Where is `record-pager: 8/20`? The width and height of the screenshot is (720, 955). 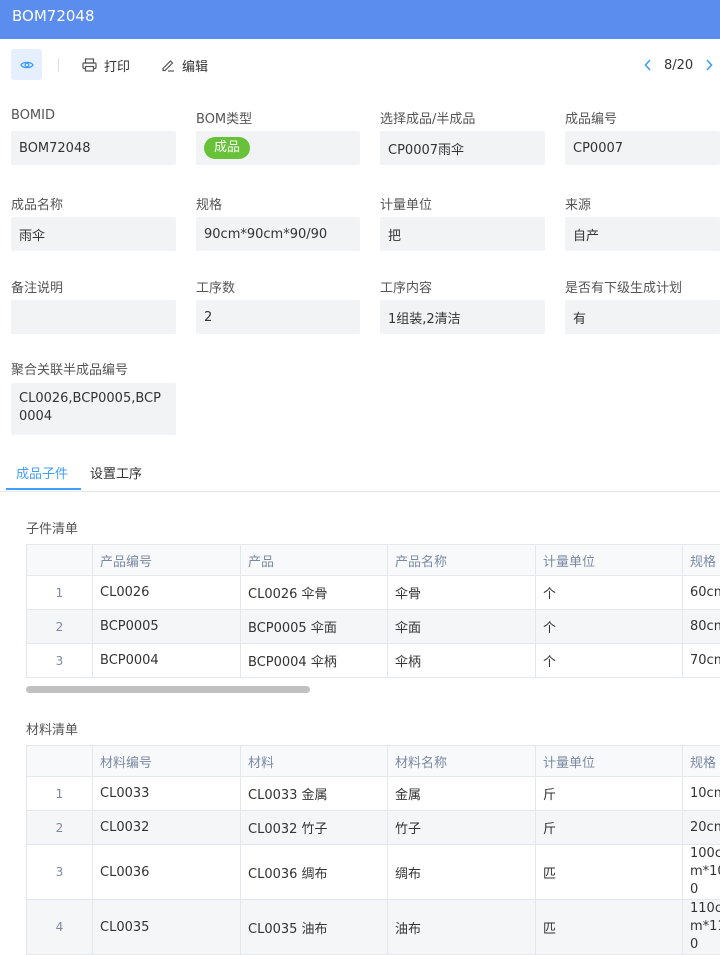
record-pager: 8/20 is located at coordinates (678, 65).